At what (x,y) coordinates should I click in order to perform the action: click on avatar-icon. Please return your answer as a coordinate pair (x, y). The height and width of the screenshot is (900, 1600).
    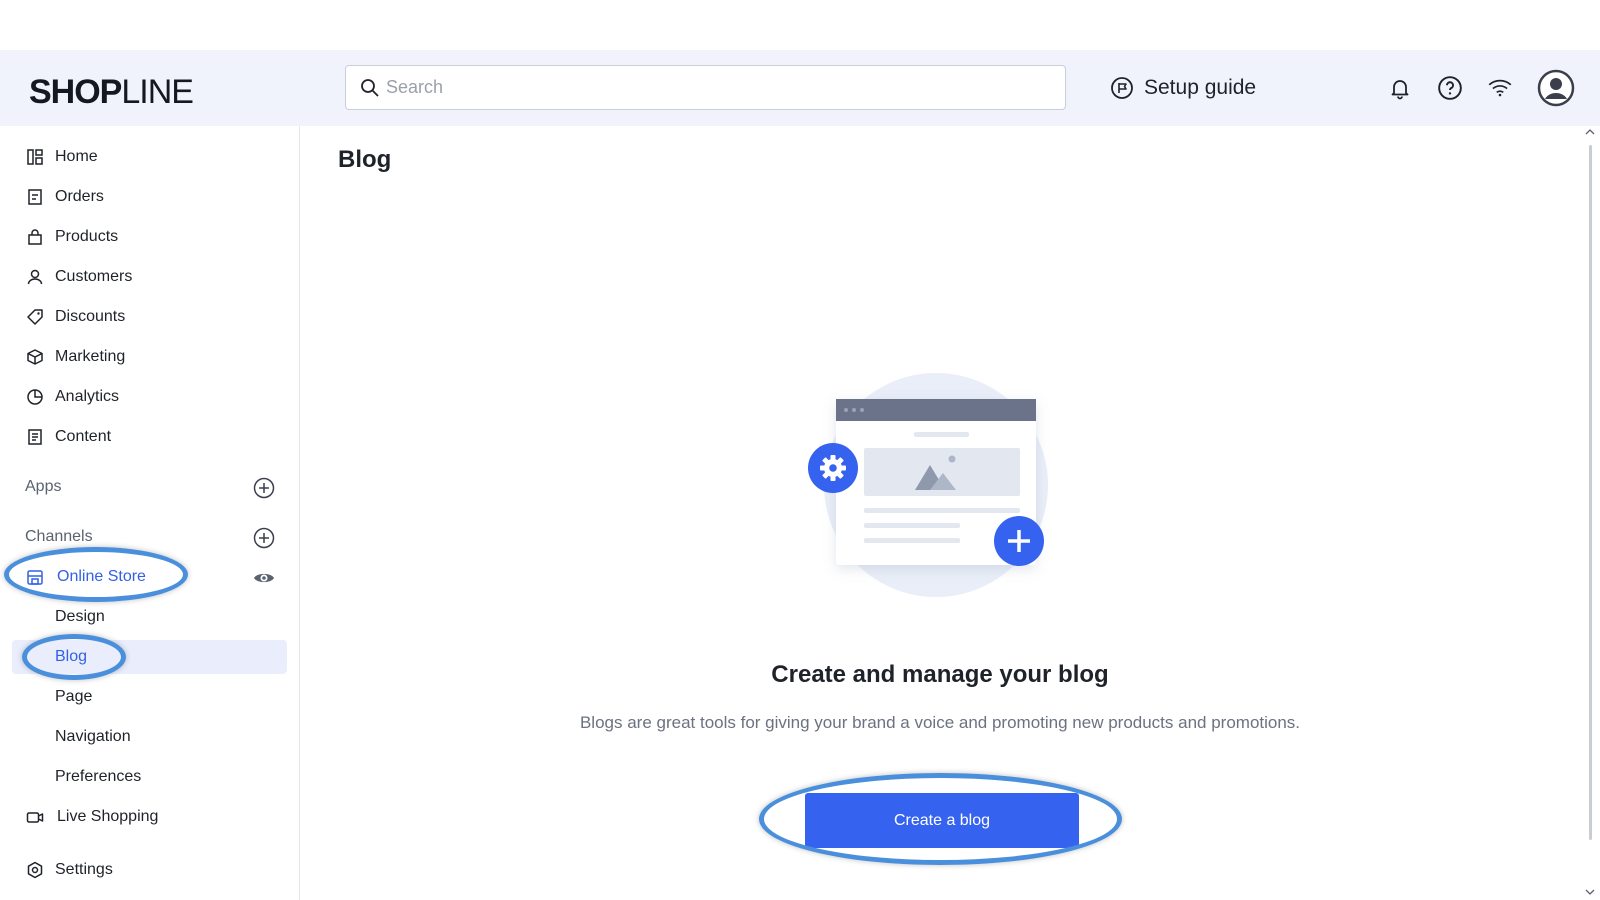
    Looking at the image, I should click on (1556, 88).